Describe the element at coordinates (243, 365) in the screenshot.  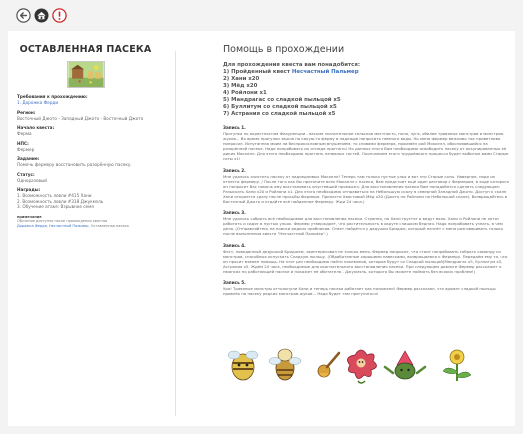
I see `bee-creature-1-image` at that location.